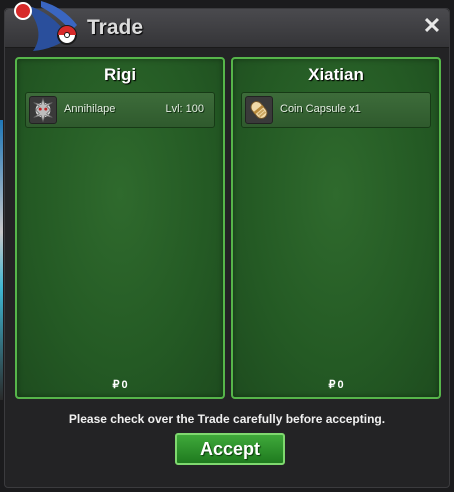 Image resolution: width=454 pixels, height=492 pixels. I want to click on close-icon: ✕, so click(432, 26).